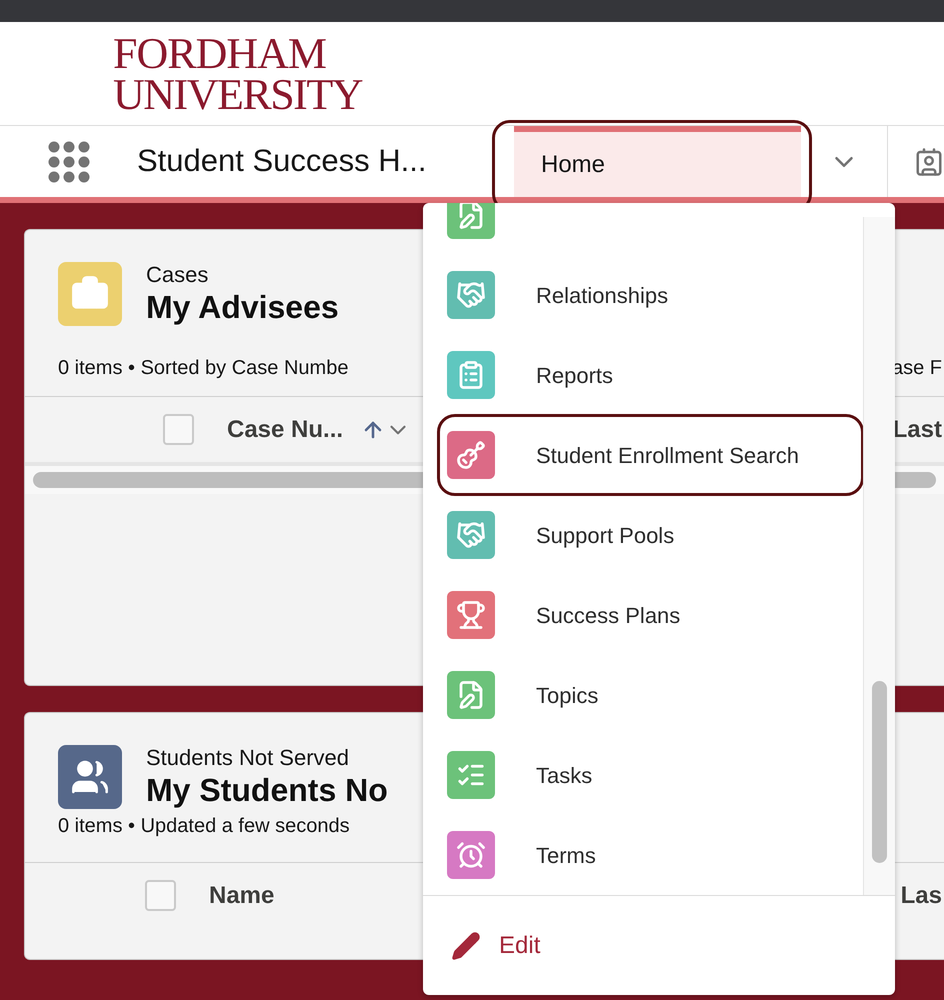 The height and width of the screenshot is (1000, 944). I want to click on pencil-icon, so click(466, 945).